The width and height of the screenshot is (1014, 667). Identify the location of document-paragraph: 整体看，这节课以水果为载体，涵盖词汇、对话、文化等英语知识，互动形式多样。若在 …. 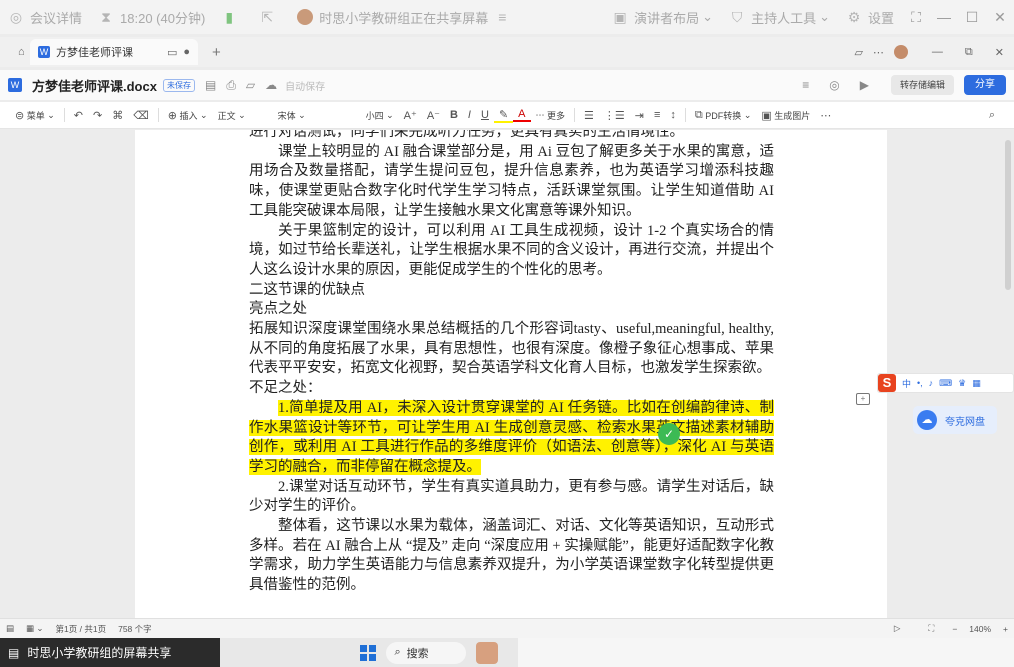
(511, 556).